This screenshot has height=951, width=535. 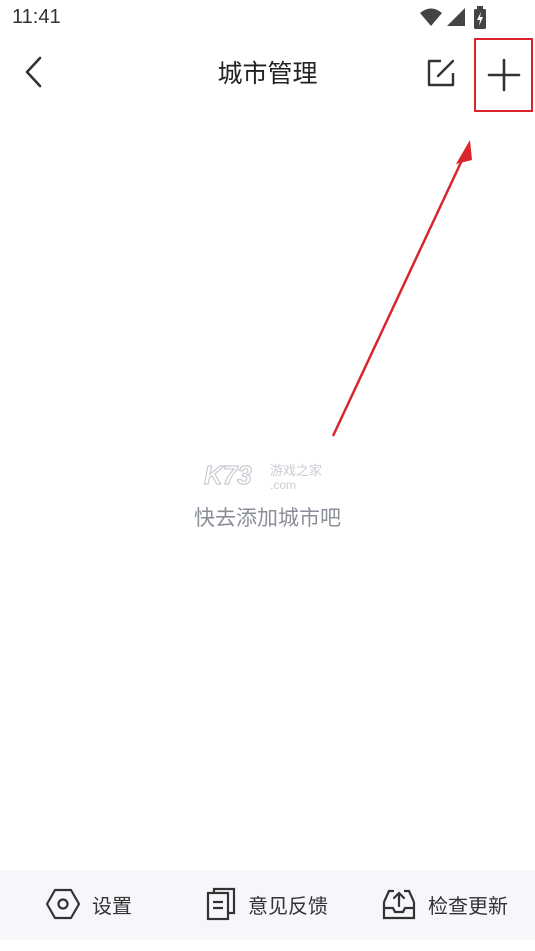 I want to click on feedback-label: 意见反馈, so click(x=288, y=905).